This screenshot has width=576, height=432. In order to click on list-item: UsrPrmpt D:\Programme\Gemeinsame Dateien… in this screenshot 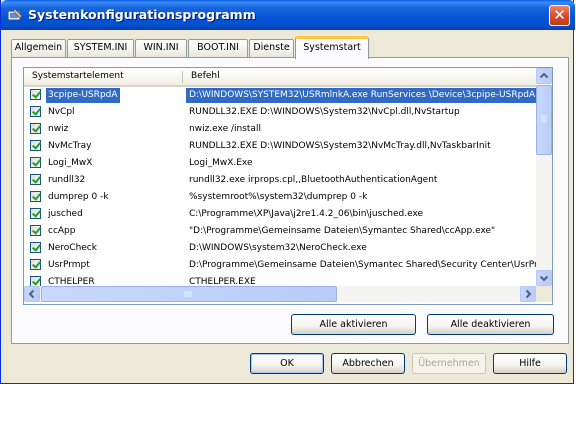, I will do `click(280, 265)`.